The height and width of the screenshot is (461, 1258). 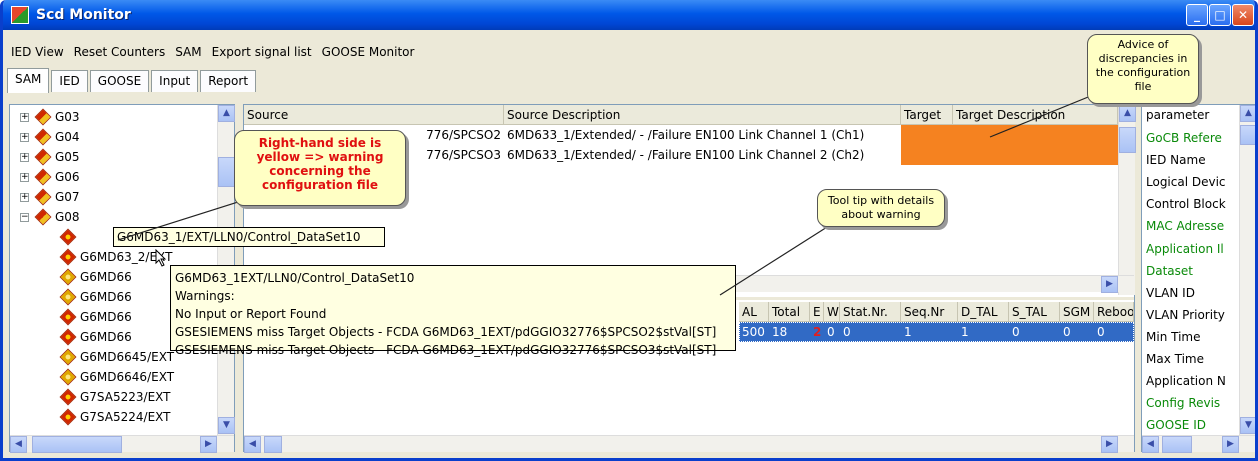 I want to click on col-stat-nr: Stat.Nr., so click(x=870, y=312).